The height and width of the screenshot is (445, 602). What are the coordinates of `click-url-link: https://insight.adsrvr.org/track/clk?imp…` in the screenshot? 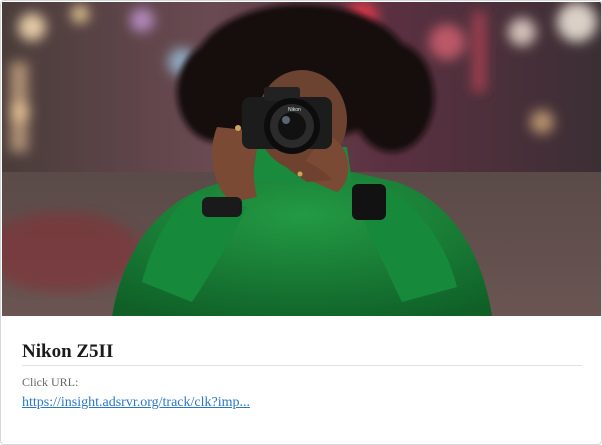 It's located at (136, 402).